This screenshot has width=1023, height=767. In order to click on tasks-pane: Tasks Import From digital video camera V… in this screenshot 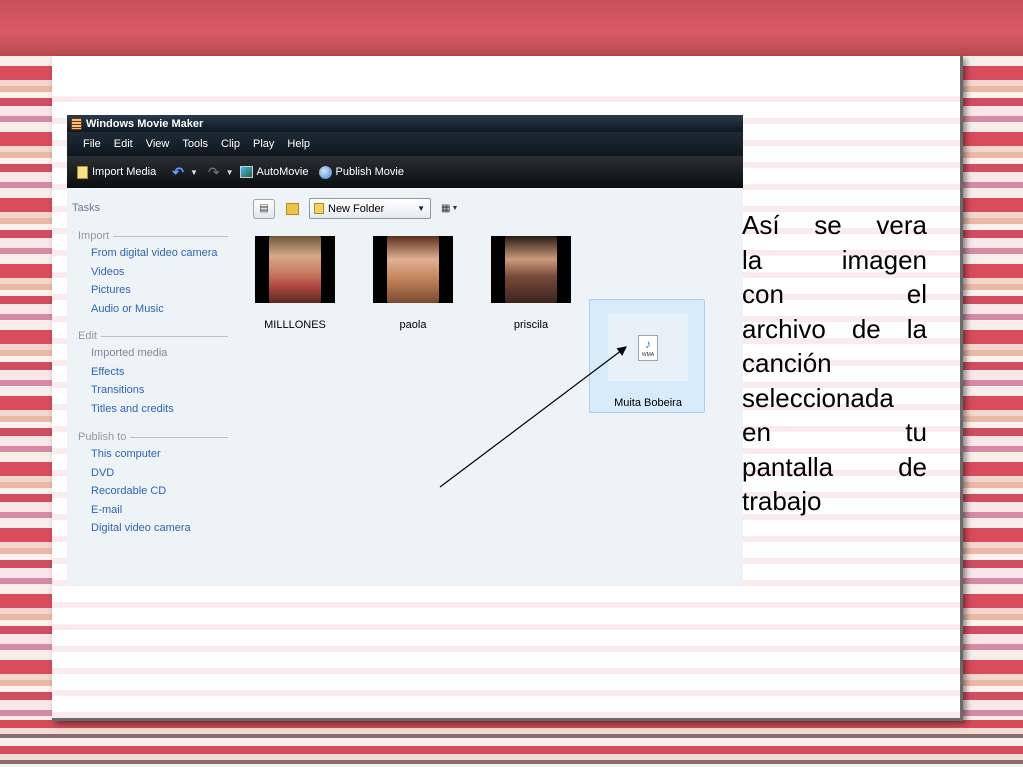, I will do `click(152, 386)`.